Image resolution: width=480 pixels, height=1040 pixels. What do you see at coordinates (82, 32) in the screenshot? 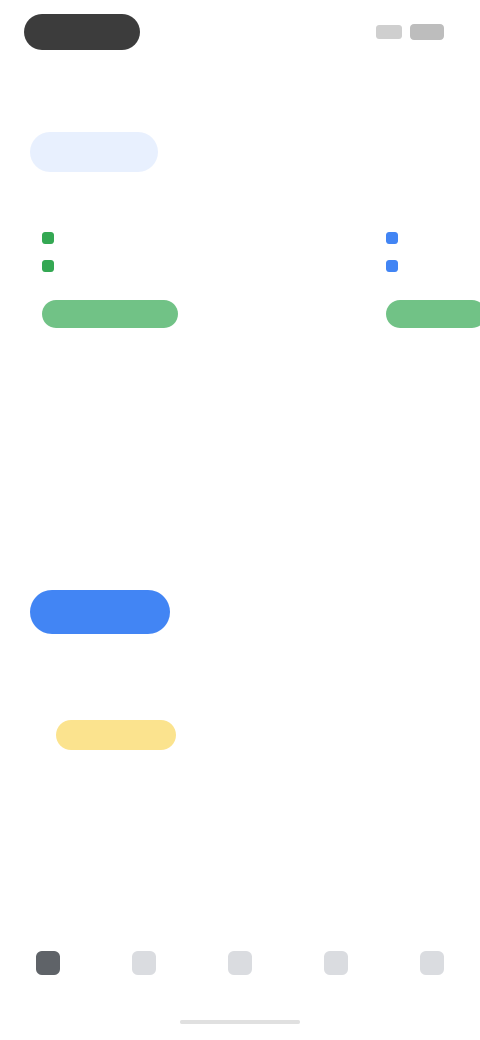
I see `camera-pill` at bounding box center [82, 32].